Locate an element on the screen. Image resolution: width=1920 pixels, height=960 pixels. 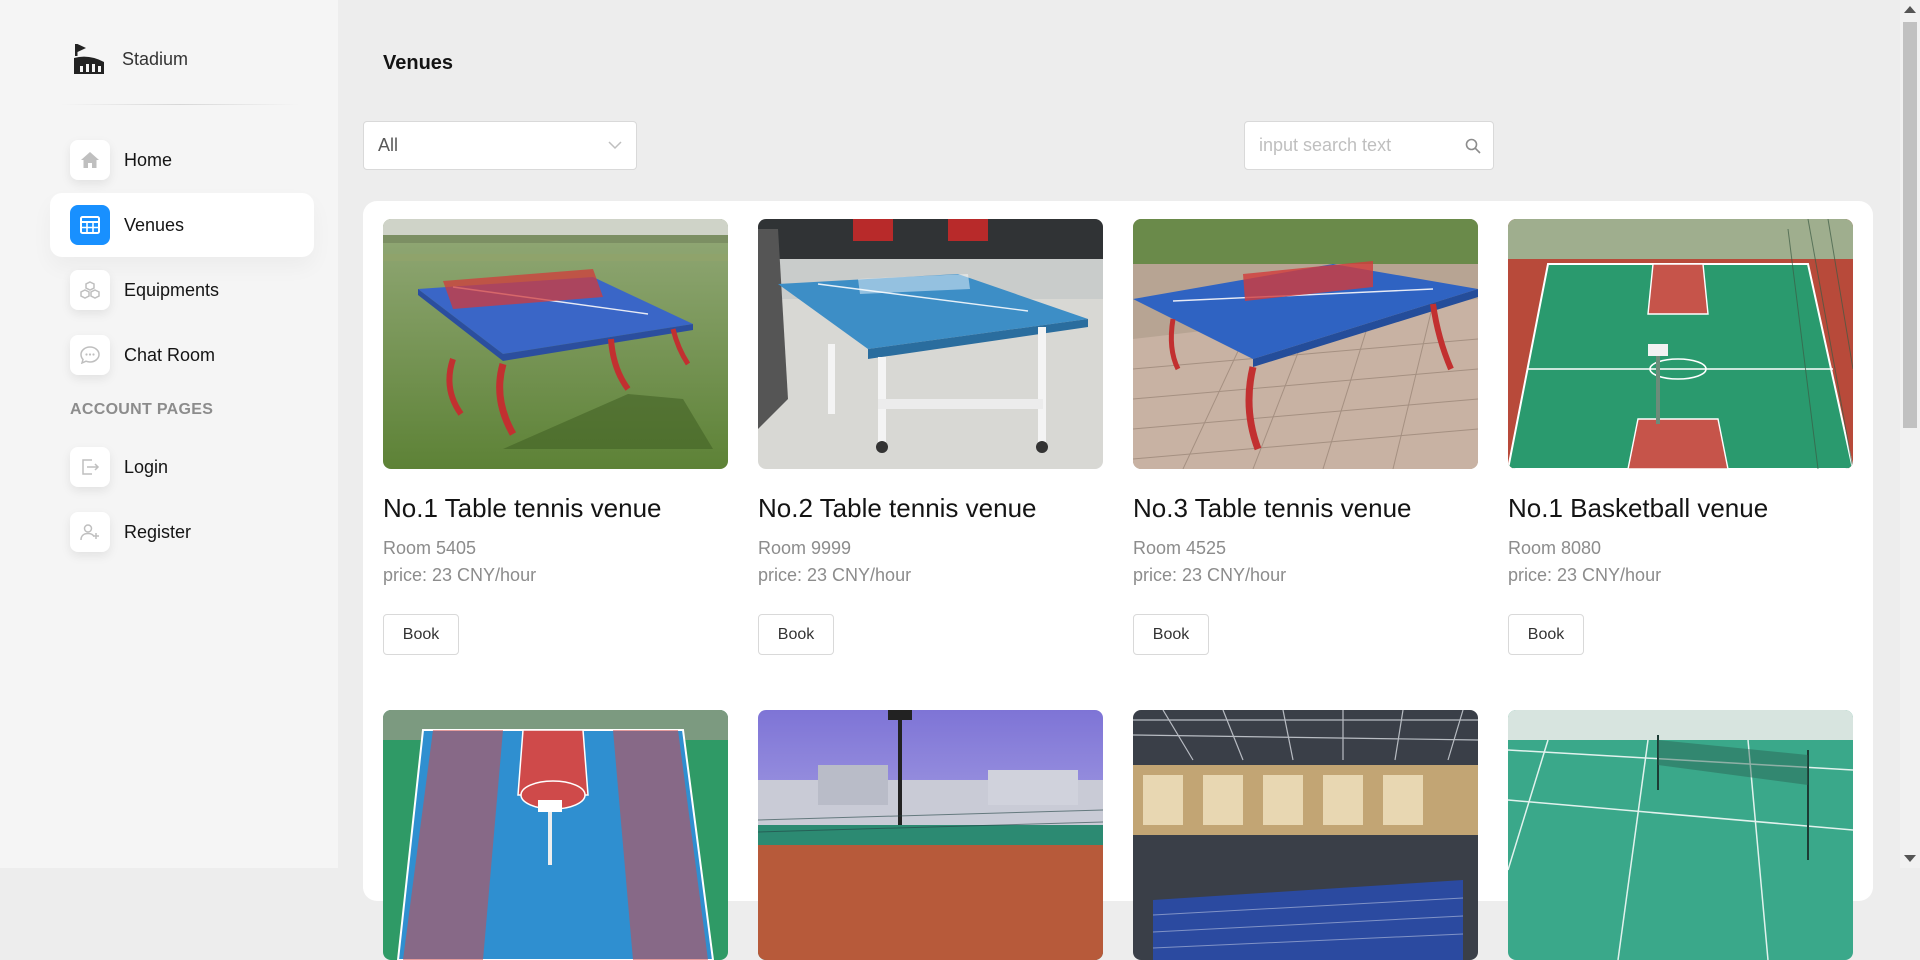
sidebar-item-venues: Venues is located at coordinates (182, 225).